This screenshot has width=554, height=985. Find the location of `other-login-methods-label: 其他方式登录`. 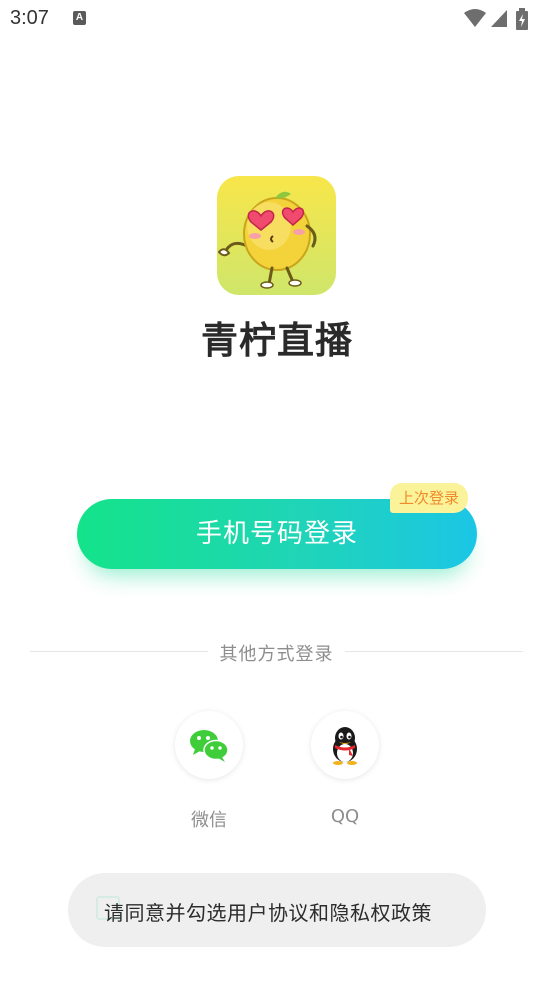

other-login-methods-label: 其他方式登录 is located at coordinates (276, 654).